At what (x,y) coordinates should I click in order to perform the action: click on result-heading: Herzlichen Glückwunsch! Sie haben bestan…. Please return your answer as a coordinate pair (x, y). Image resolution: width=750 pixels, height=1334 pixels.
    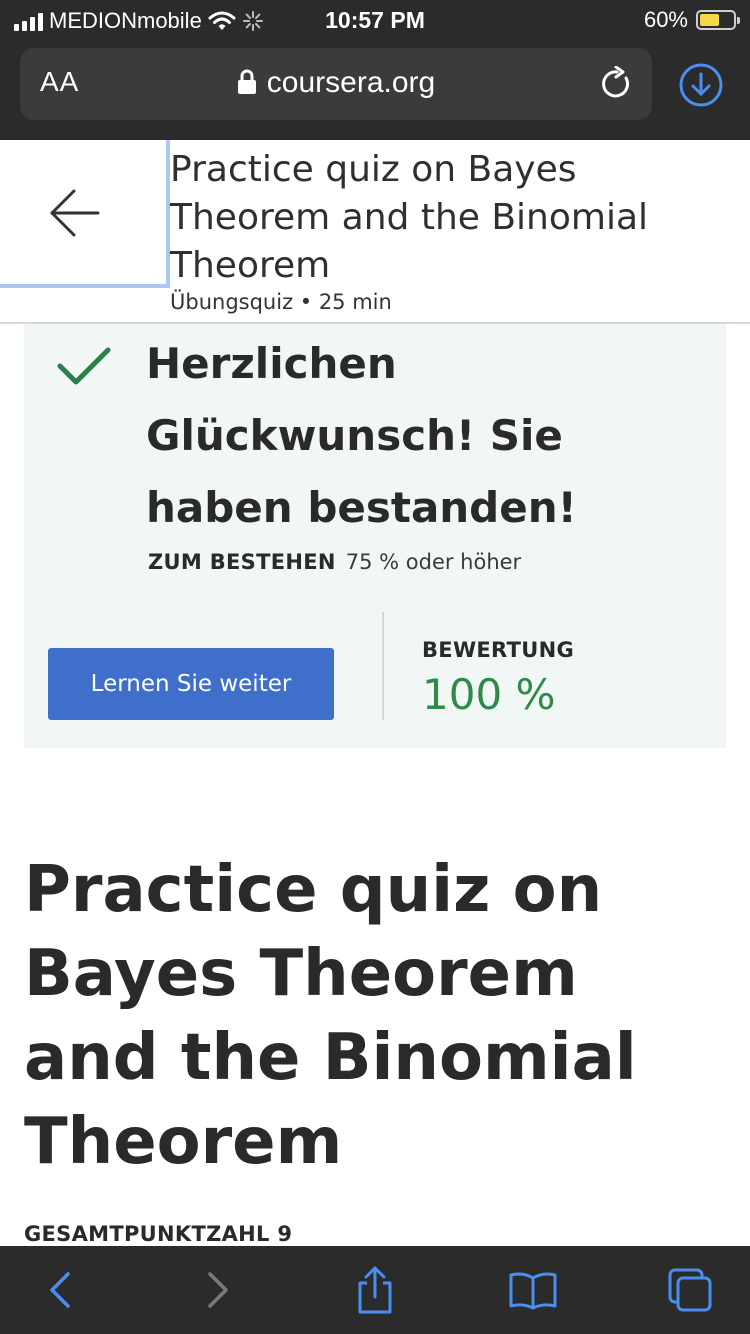
    Looking at the image, I should click on (361, 435).